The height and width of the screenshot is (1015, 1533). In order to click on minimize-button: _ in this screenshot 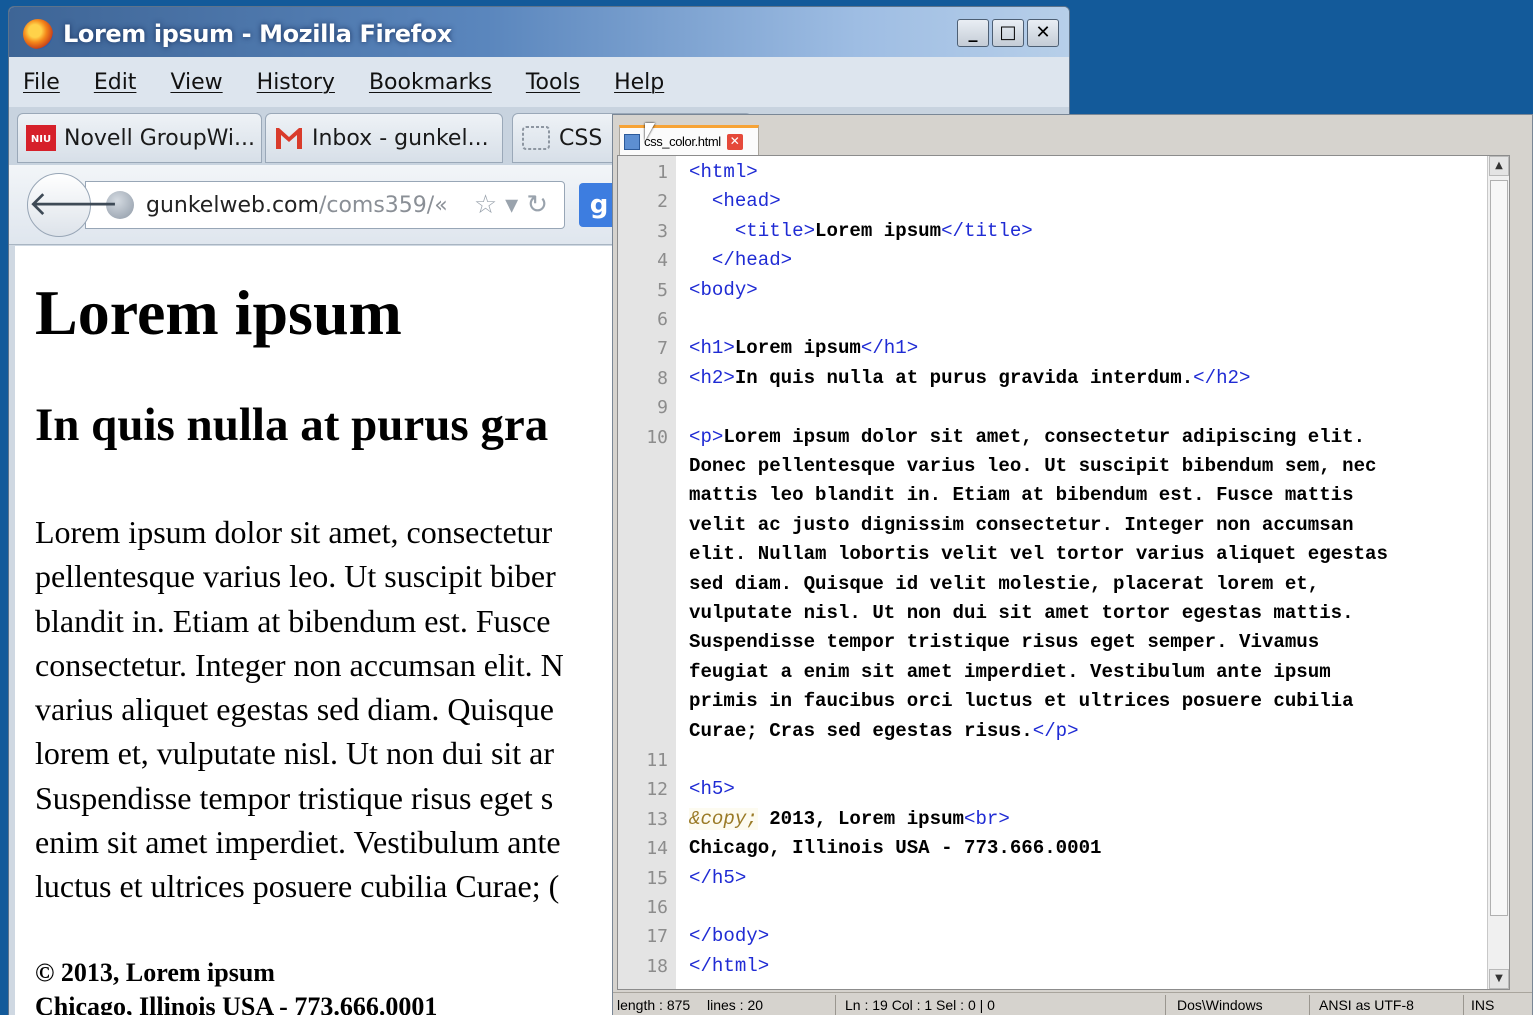, I will do `click(973, 33)`.